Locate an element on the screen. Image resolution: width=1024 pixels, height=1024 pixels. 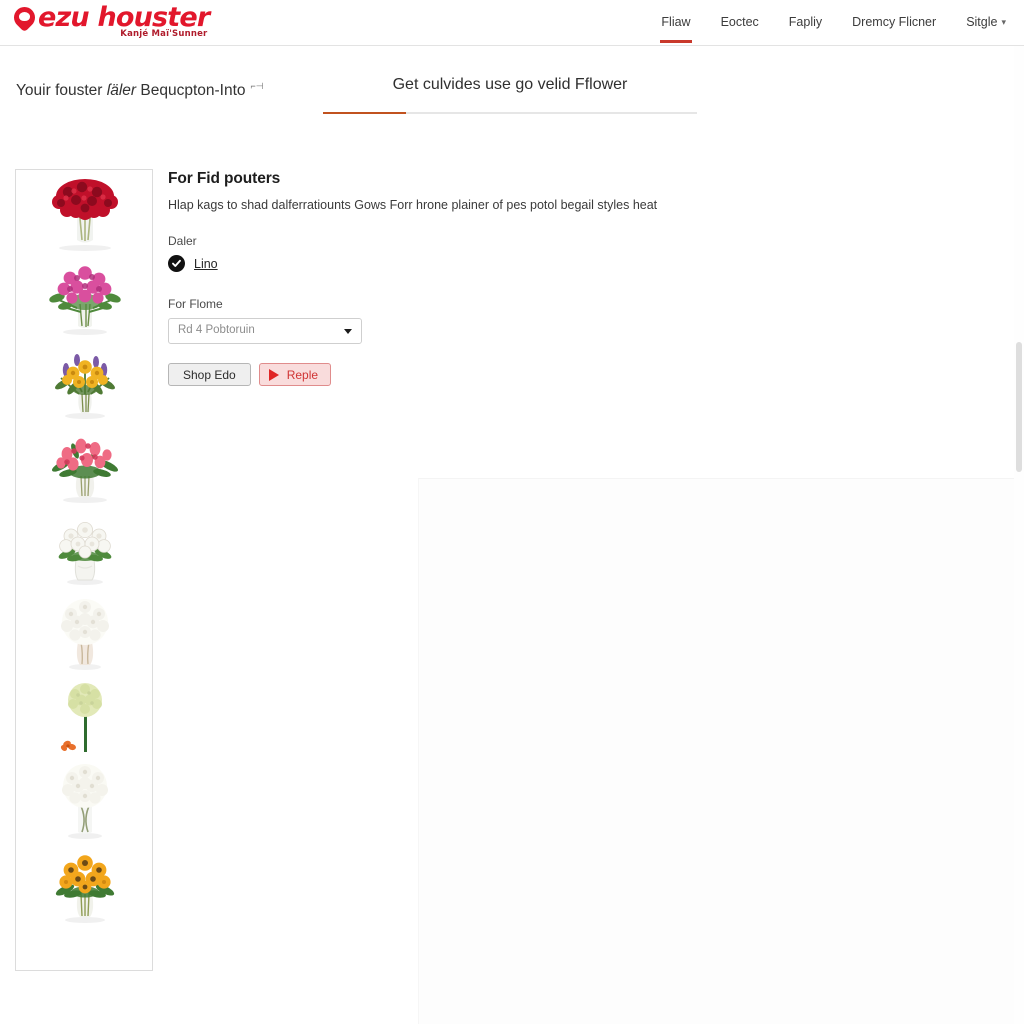
nav-item-label: Dremcy Flicner is located at coordinates (894, 22).